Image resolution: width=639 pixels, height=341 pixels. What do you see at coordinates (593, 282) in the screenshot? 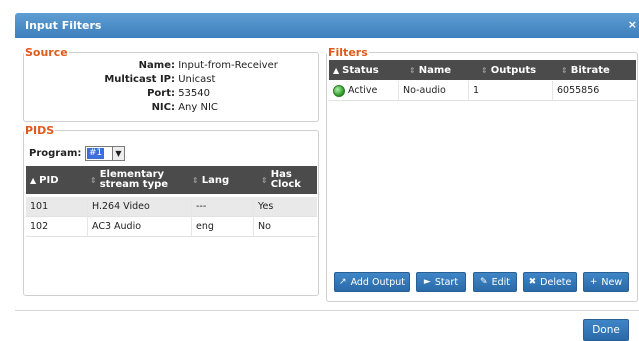
I see `plus-icon: +` at bounding box center [593, 282].